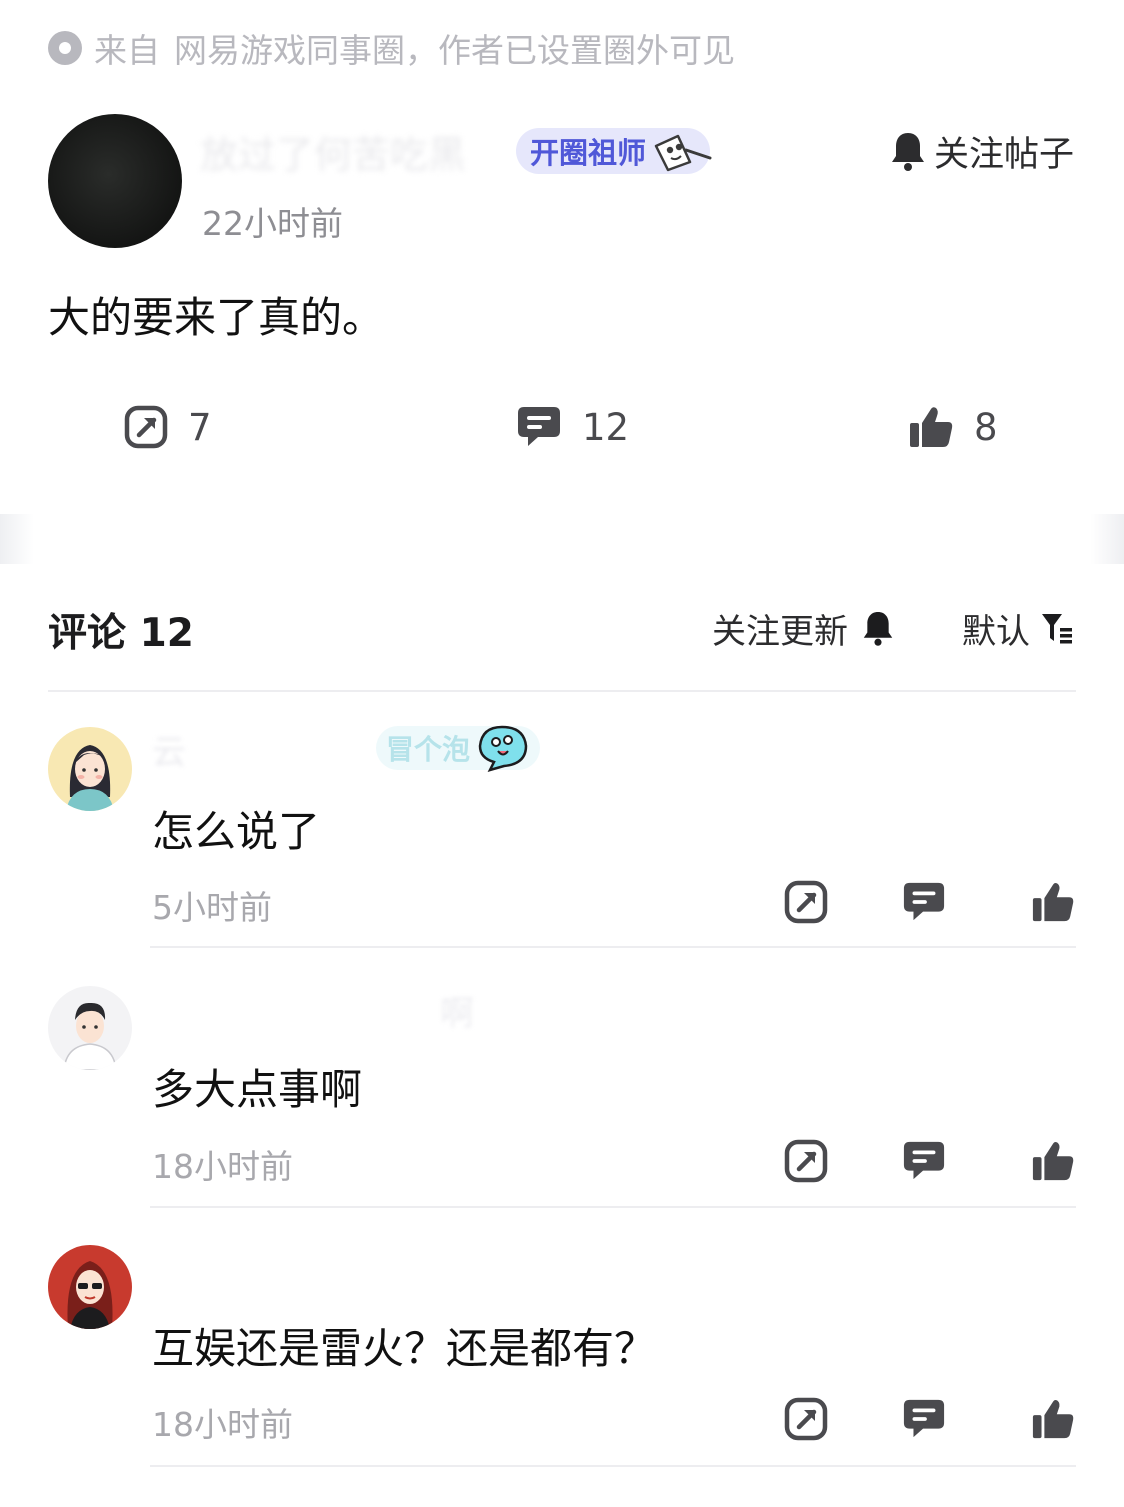 Image resolution: width=1124 pixels, height=1507 pixels. What do you see at coordinates (350, 151) in the screenshot?
I see `author-name: 放过了何苦吃黑` at bounding box center [350, 151].